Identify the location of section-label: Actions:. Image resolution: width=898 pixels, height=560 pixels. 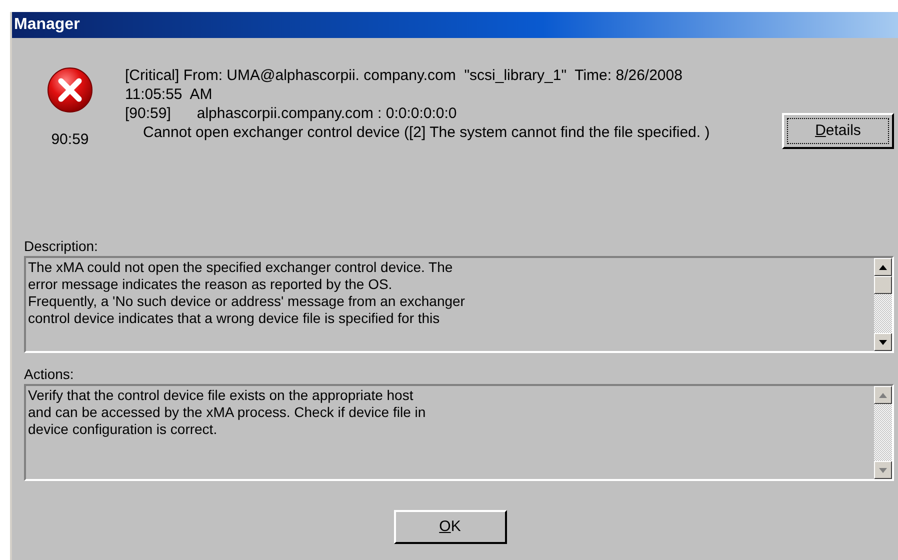
(49, 374).